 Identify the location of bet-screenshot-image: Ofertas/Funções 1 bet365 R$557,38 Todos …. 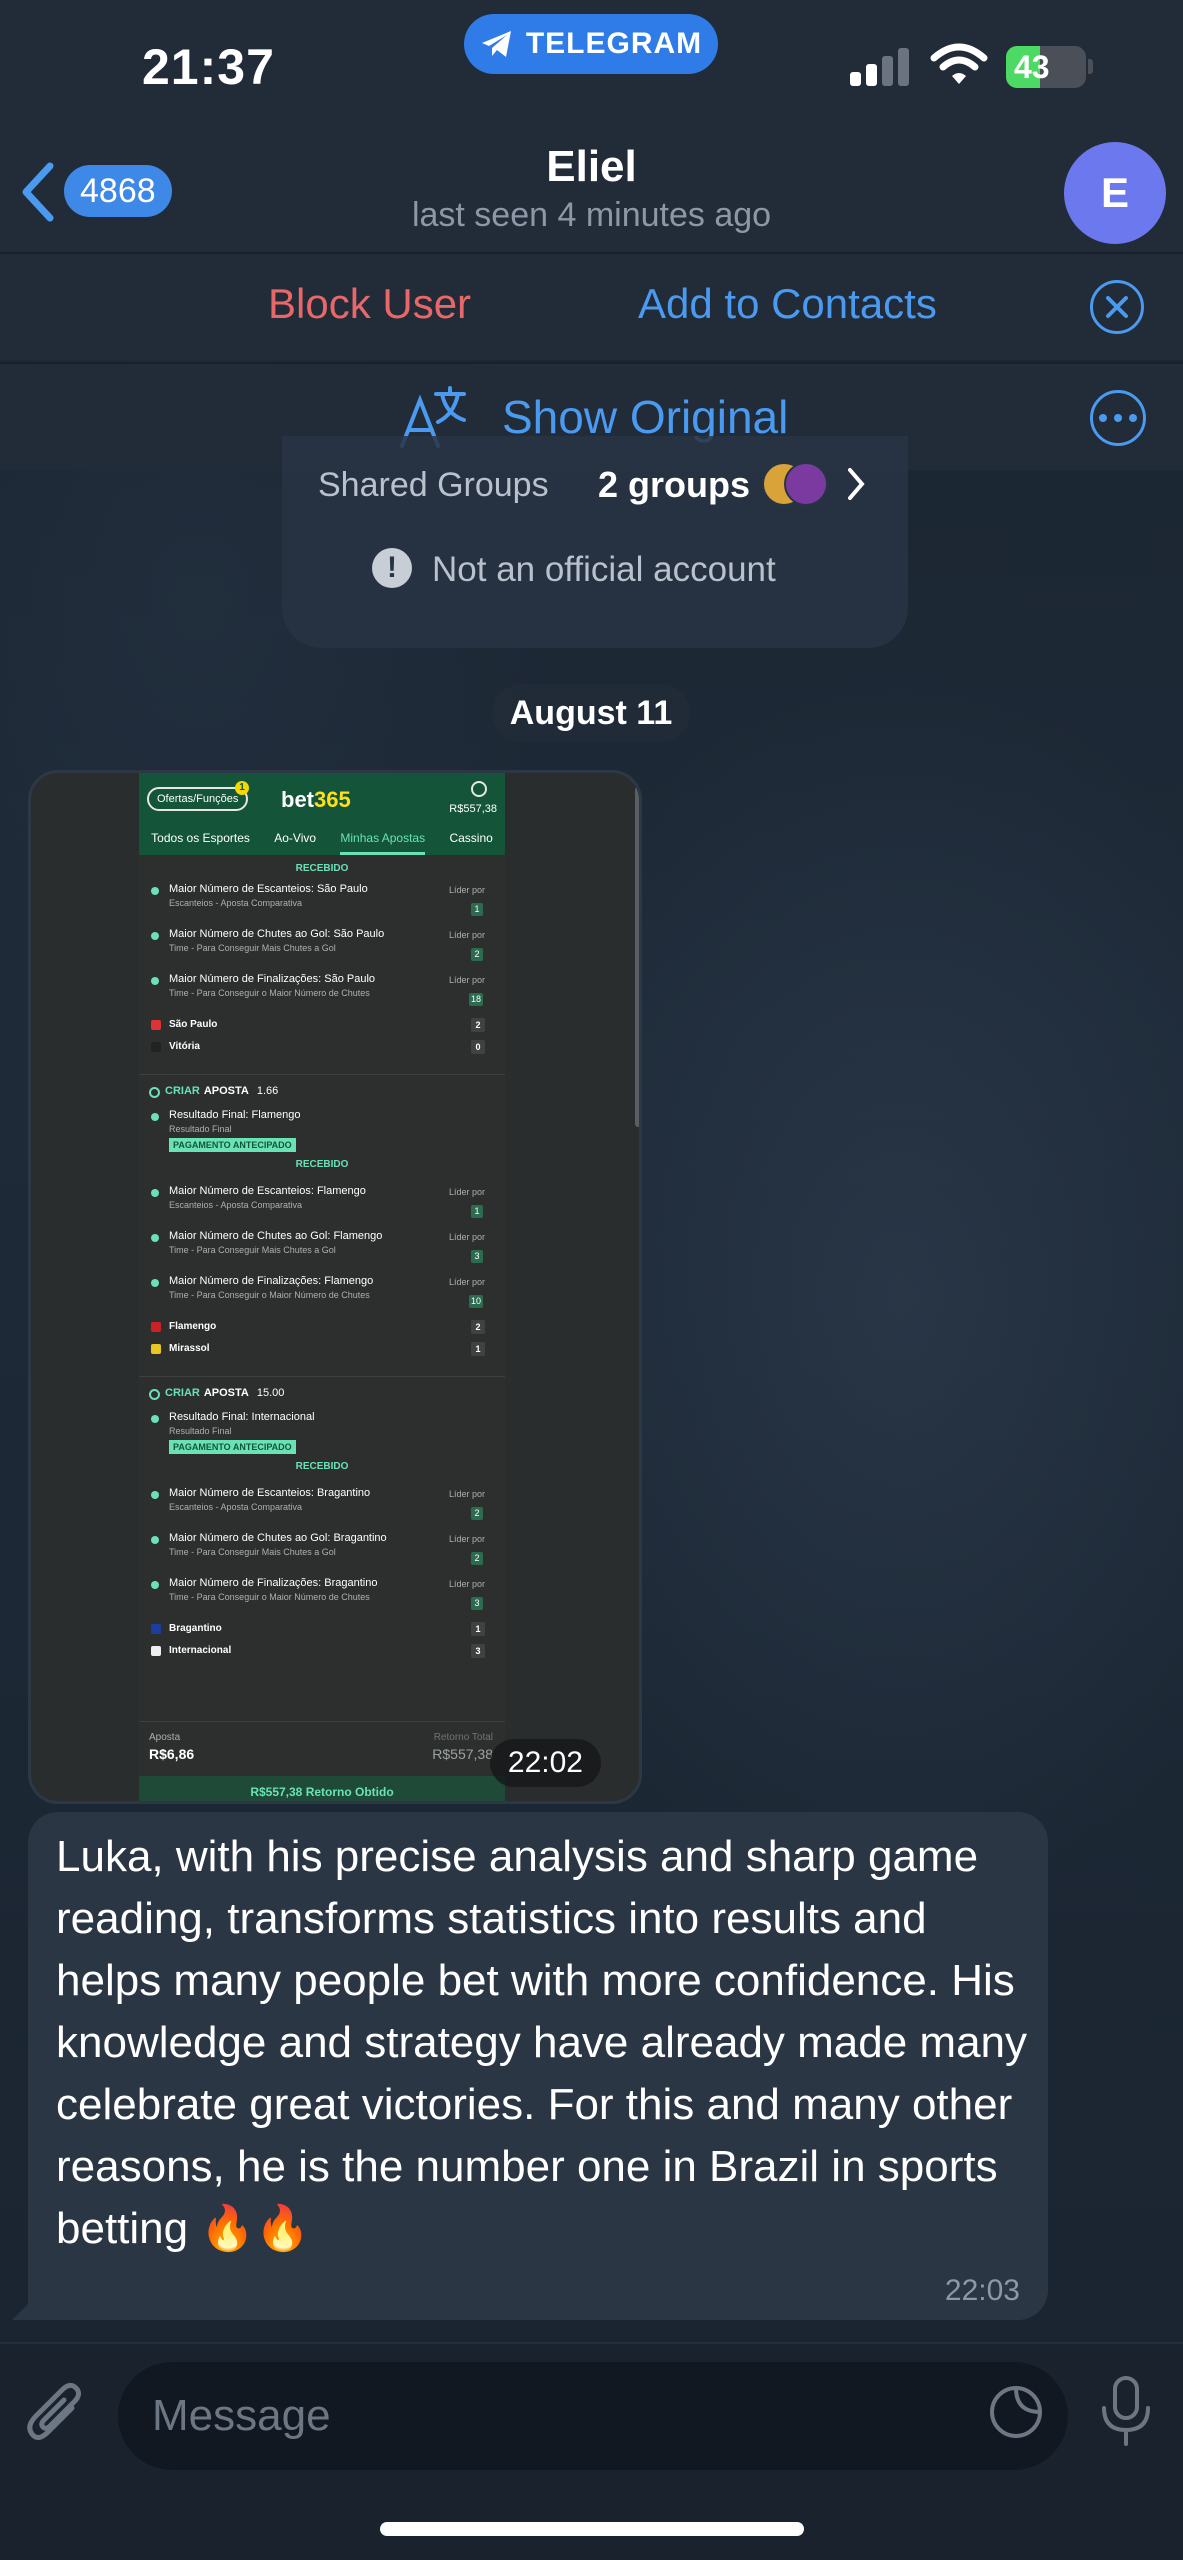
(322, 1287).